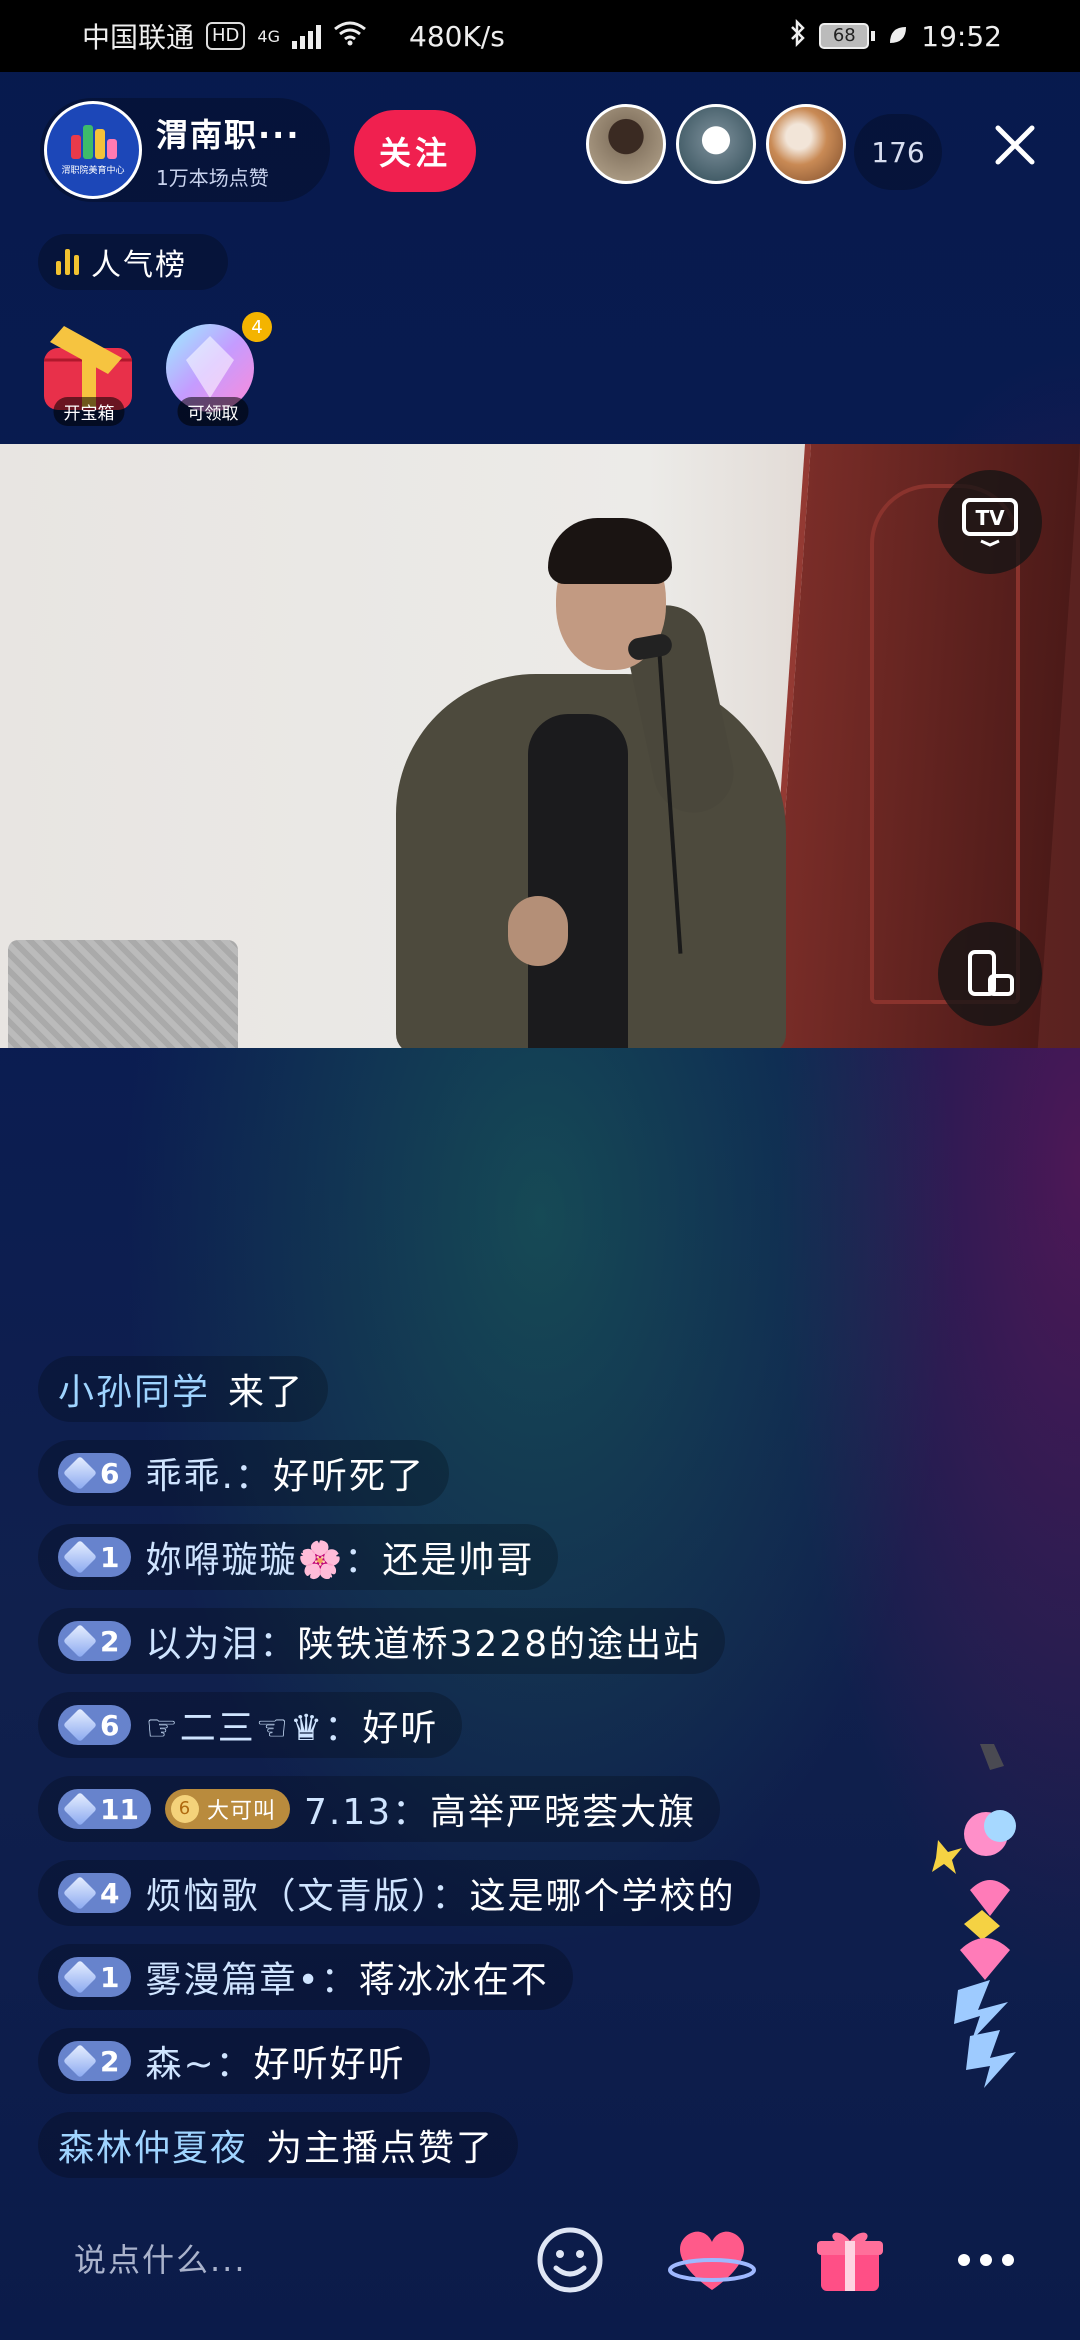  I want to click on gift-button, so click(850, 2260).